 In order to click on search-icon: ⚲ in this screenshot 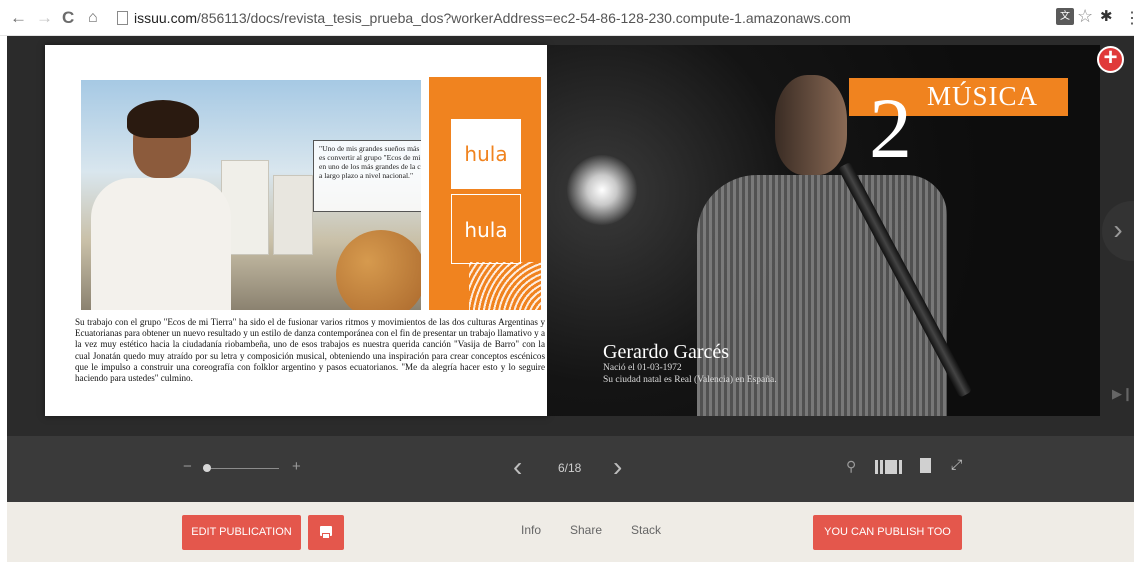, I will do `click(851, 466)`.